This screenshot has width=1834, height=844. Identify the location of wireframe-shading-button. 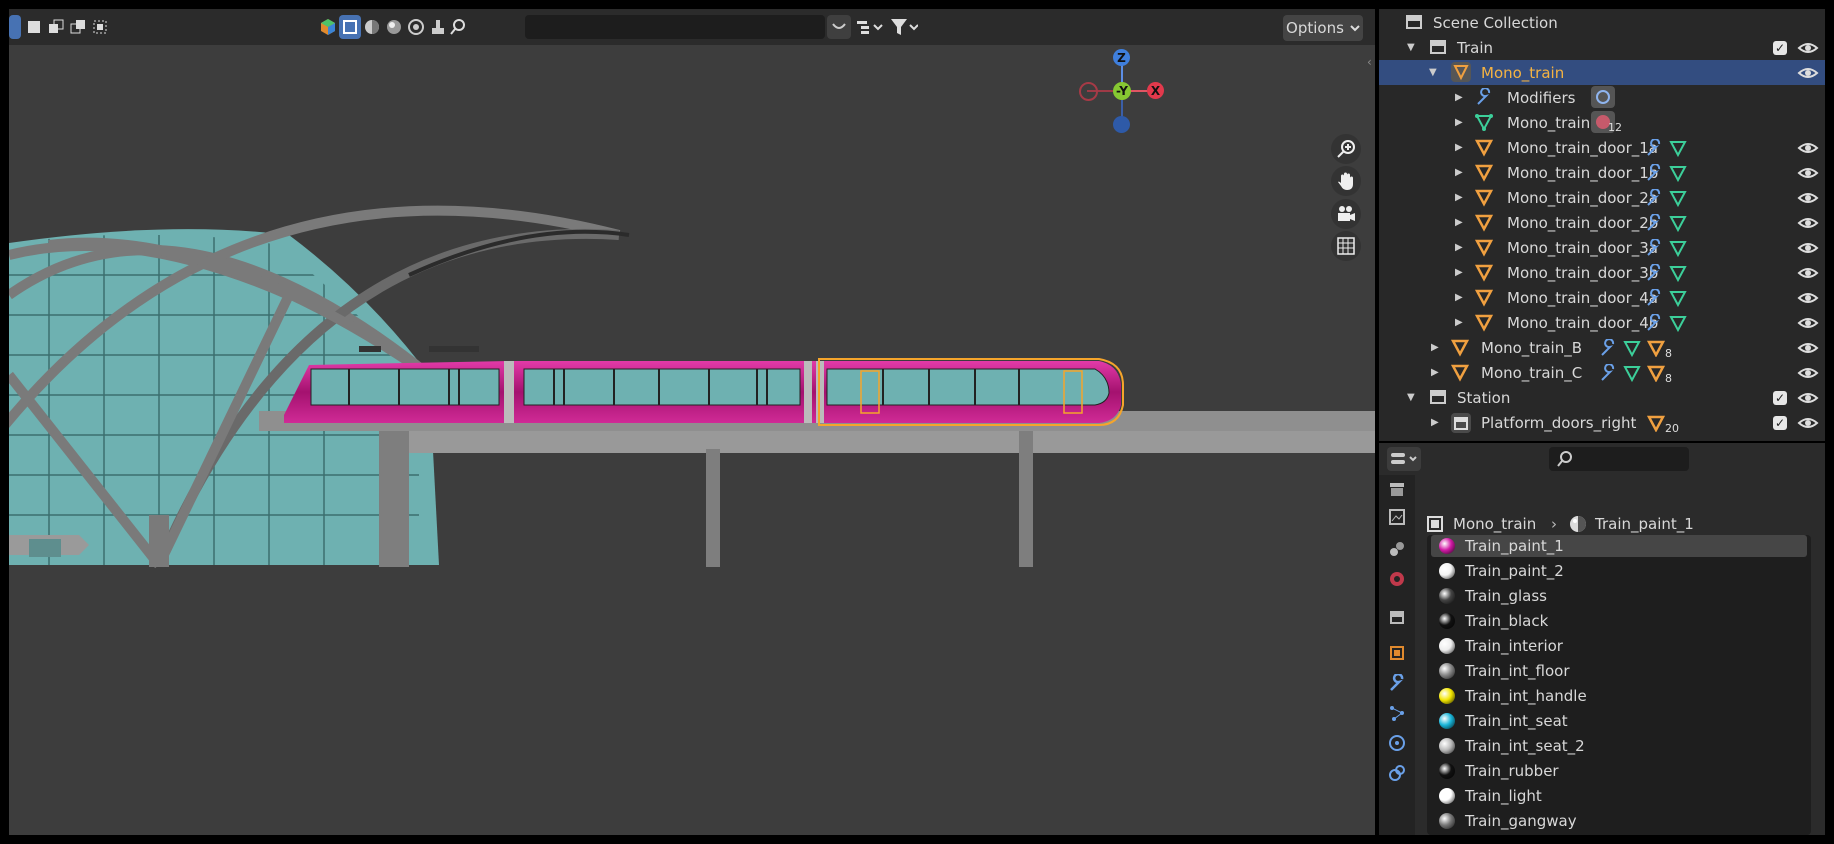
(350, 27).